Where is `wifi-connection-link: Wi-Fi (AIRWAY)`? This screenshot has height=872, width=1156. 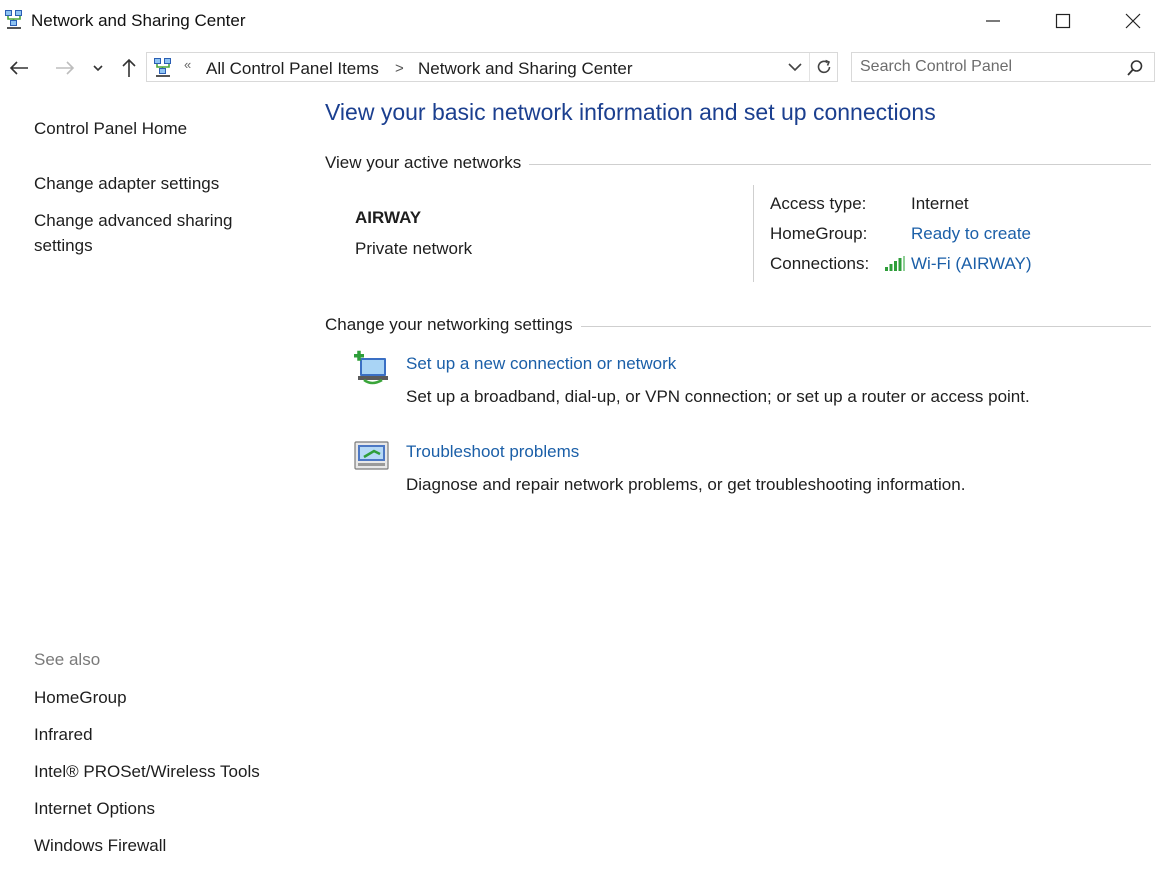 wifi-connection-link: Wi-Fi (AIRWAY) is located at coordinates (971, 264).